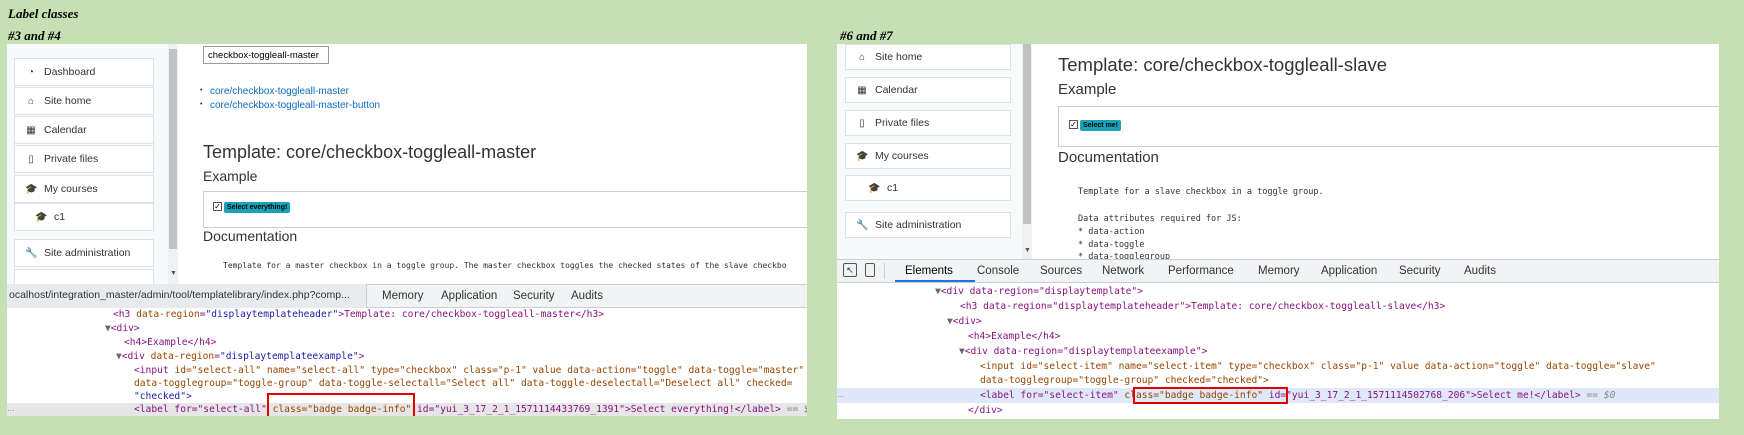 The height and width of the screenshot is (435, 1744). What do you see at coordinates (534, 296) in the screenshot?
I see `left-devtab-security: Security` at bounding box center [534, 296].